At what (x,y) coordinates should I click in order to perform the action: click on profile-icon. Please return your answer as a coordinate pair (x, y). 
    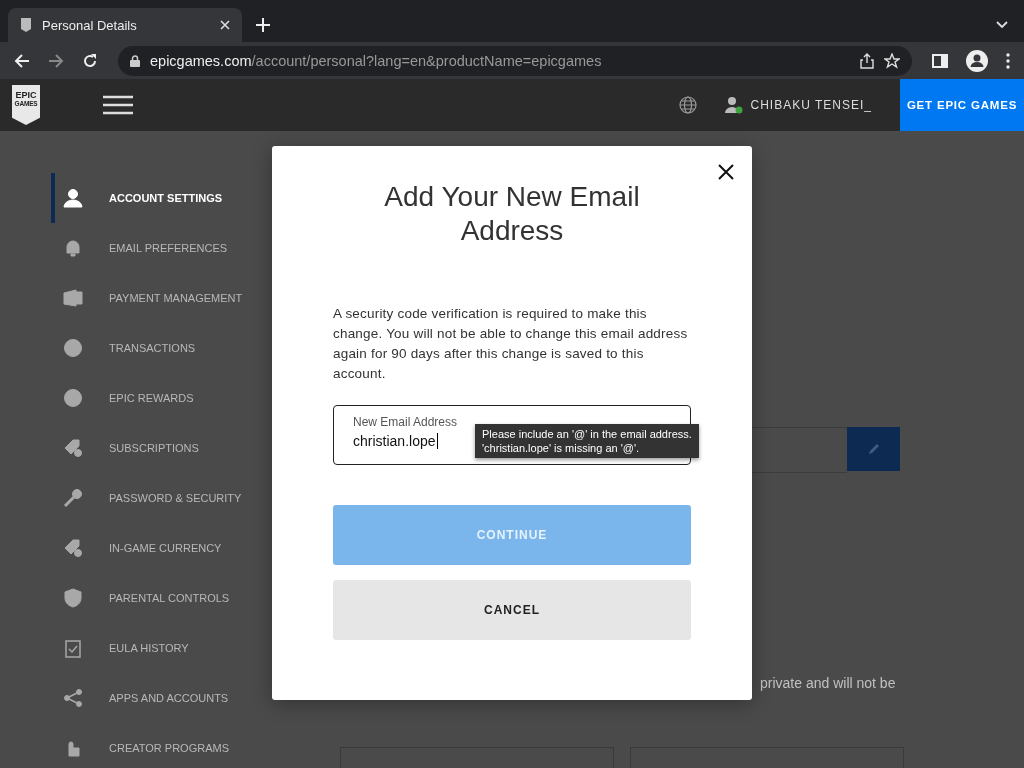
    Looking at the image, I should click on (977, 60).